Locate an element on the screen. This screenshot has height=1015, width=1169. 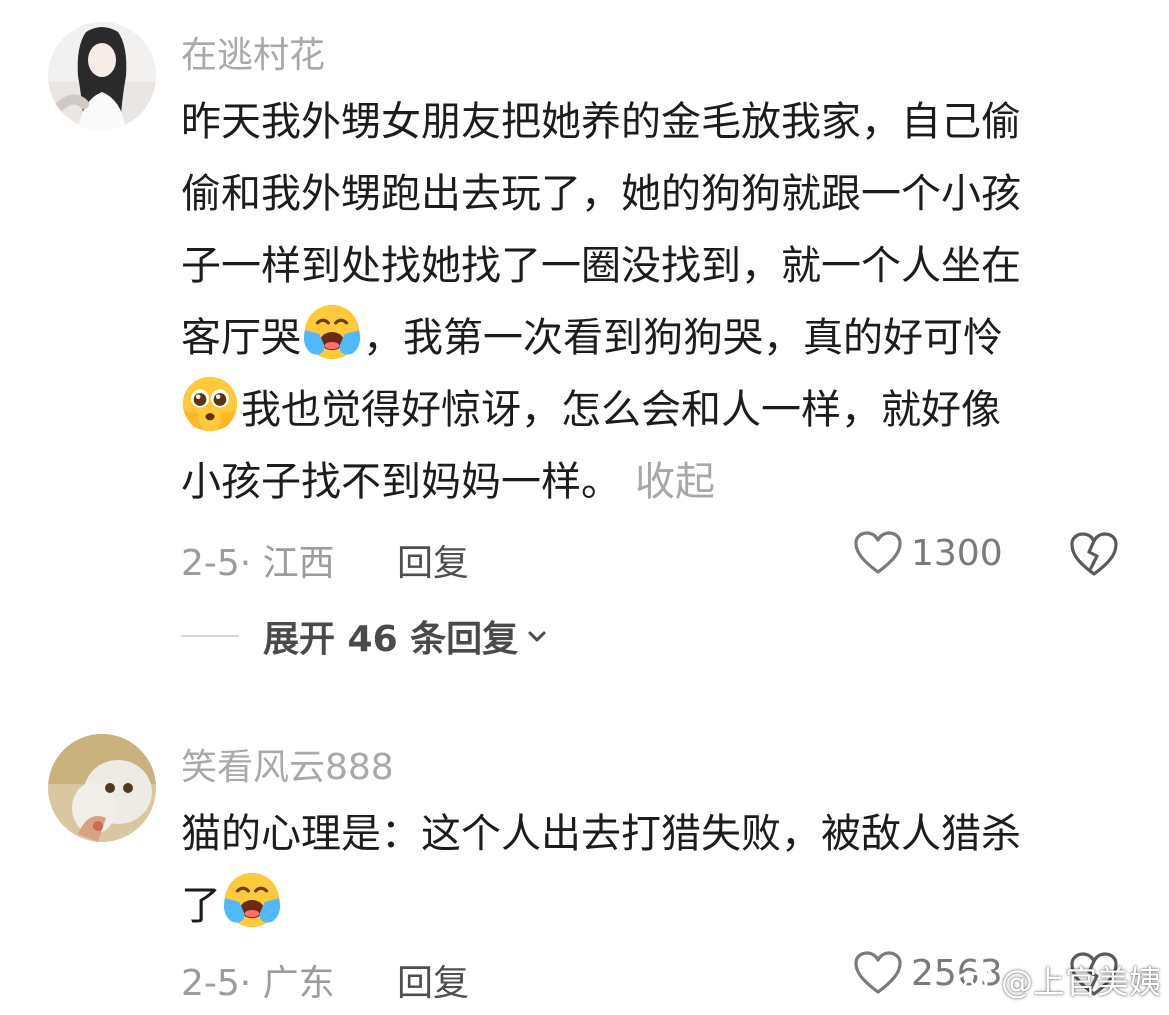
comment-text-segment: 了 is located at coordinates (201, 906).